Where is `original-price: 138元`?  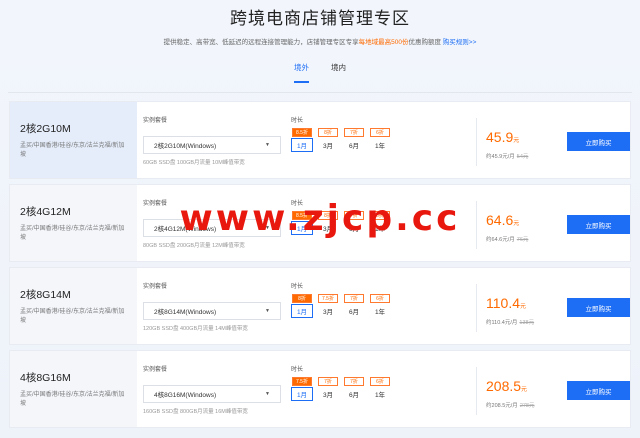
original-price: 138元 is located at coordinates (527, 323).